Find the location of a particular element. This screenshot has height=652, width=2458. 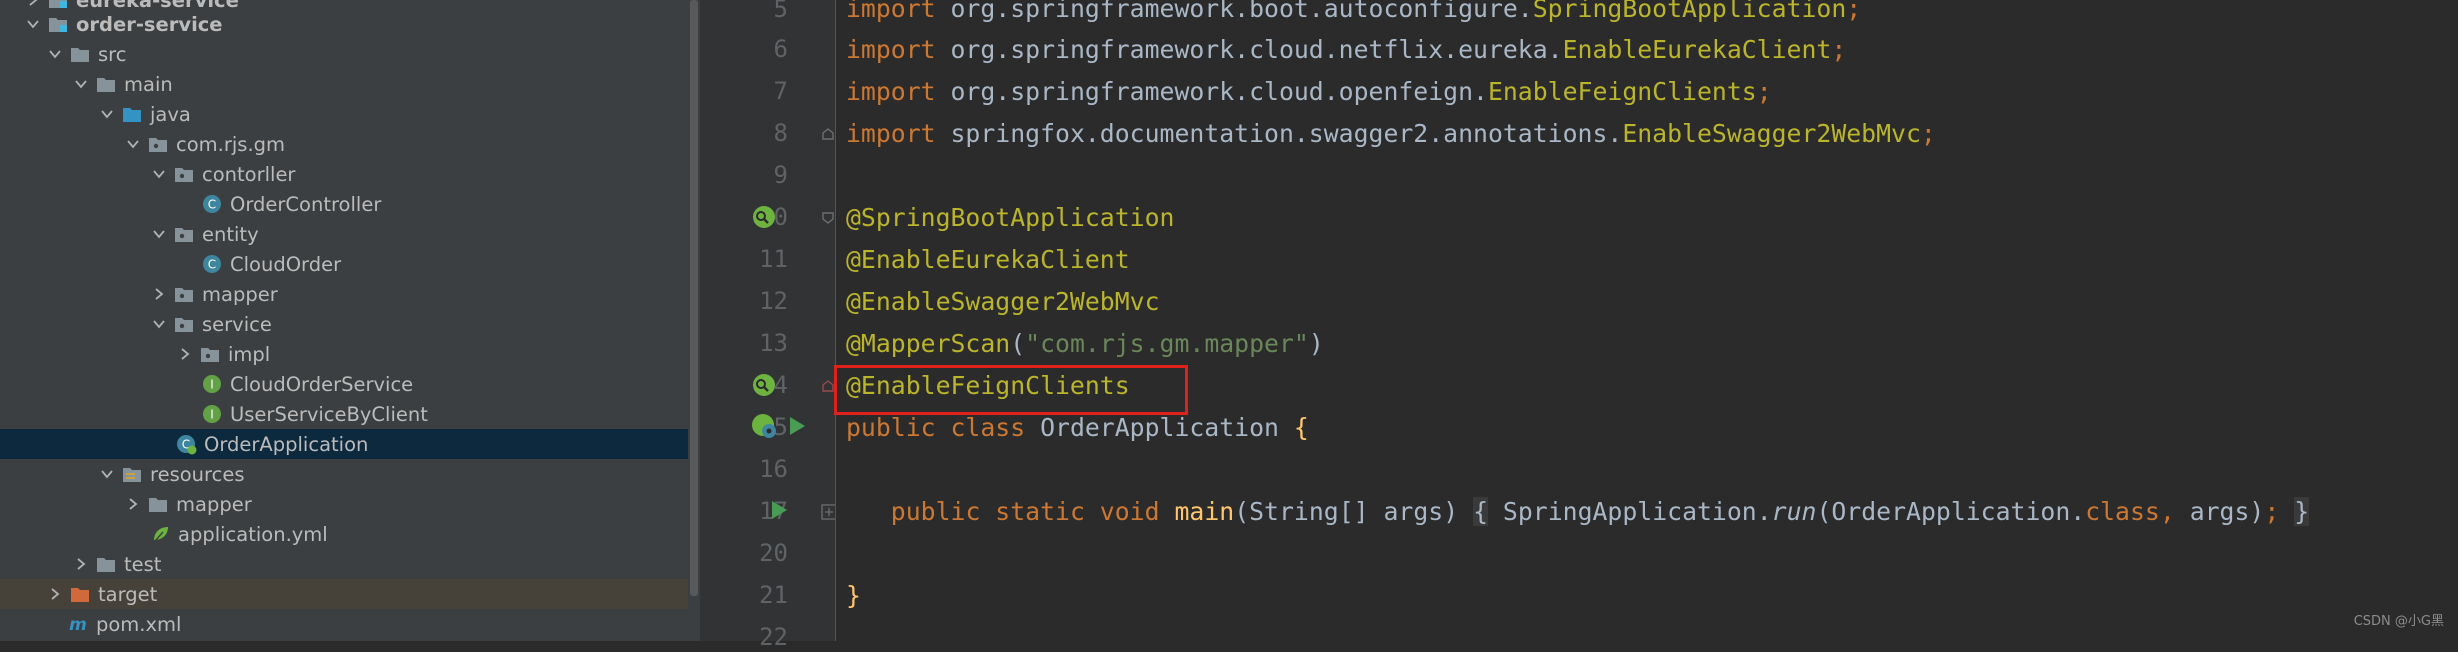

tree-row-application-yml: application.yml is located at coordinates (344, 534).